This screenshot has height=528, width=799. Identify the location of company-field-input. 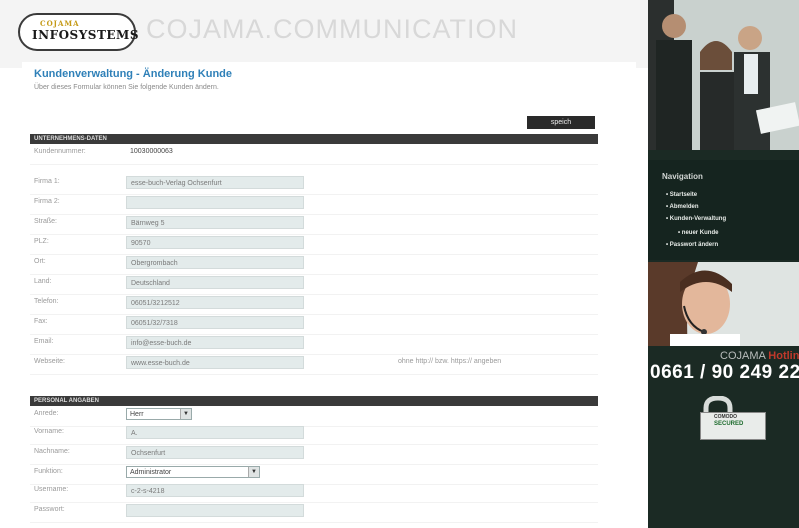
(215, 202).